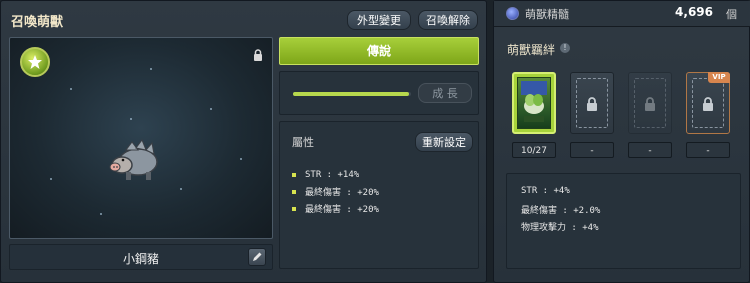  I want to click on star-badge-icon, so click(35, 62).